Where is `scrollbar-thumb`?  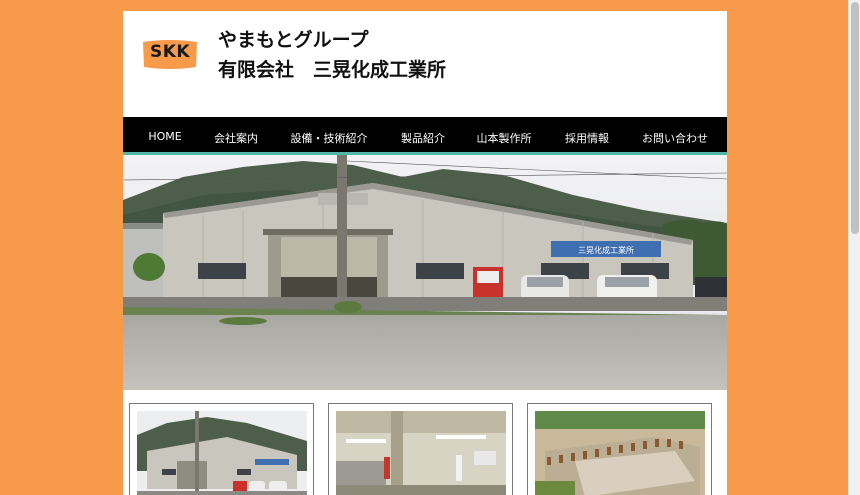
scrollbar-thumb is located at coordinates (855, 118).